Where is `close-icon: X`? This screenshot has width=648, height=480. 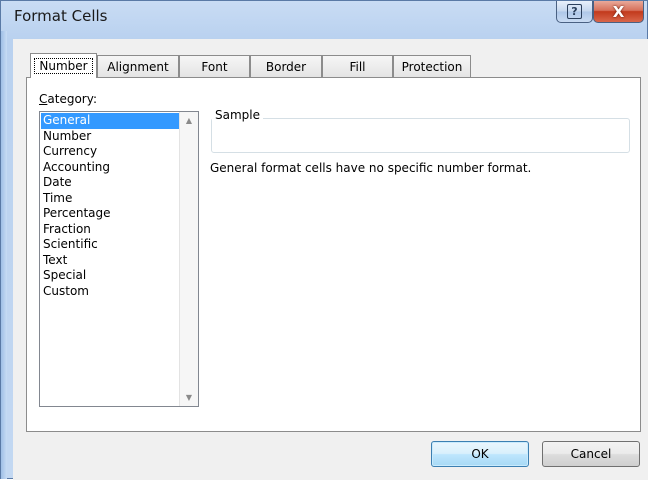
close-icon: X is located at coordinates (618, 11).